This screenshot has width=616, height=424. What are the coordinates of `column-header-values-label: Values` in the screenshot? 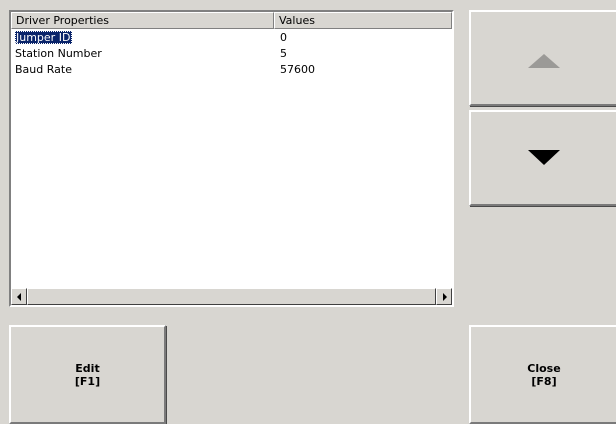 It's located at (297, 20).